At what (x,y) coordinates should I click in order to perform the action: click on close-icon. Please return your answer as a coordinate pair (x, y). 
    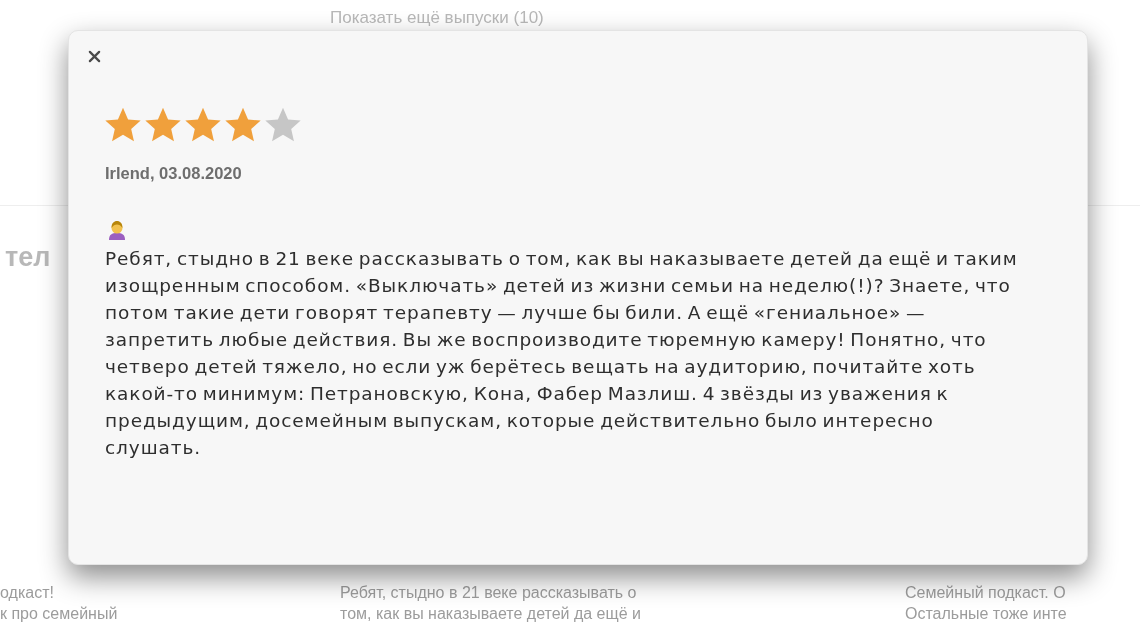
    Looking at the image, I should click on (94, 56).